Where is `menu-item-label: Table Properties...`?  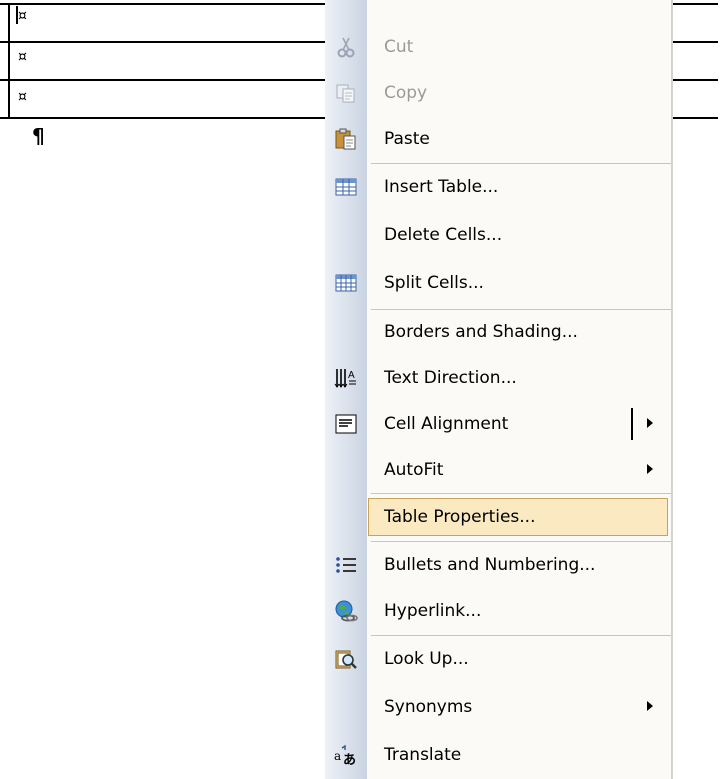
menu-item-label: Table Properties... is located at coordinates (460, 517).